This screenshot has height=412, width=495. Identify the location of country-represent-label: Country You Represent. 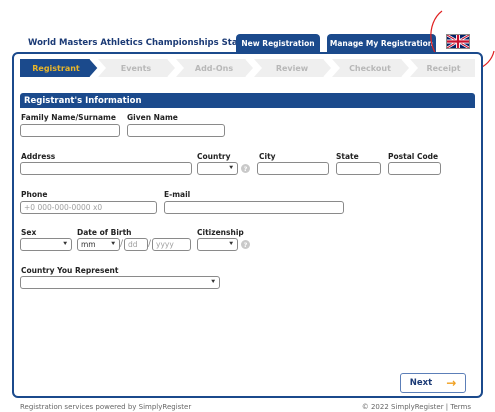
(70, 270).